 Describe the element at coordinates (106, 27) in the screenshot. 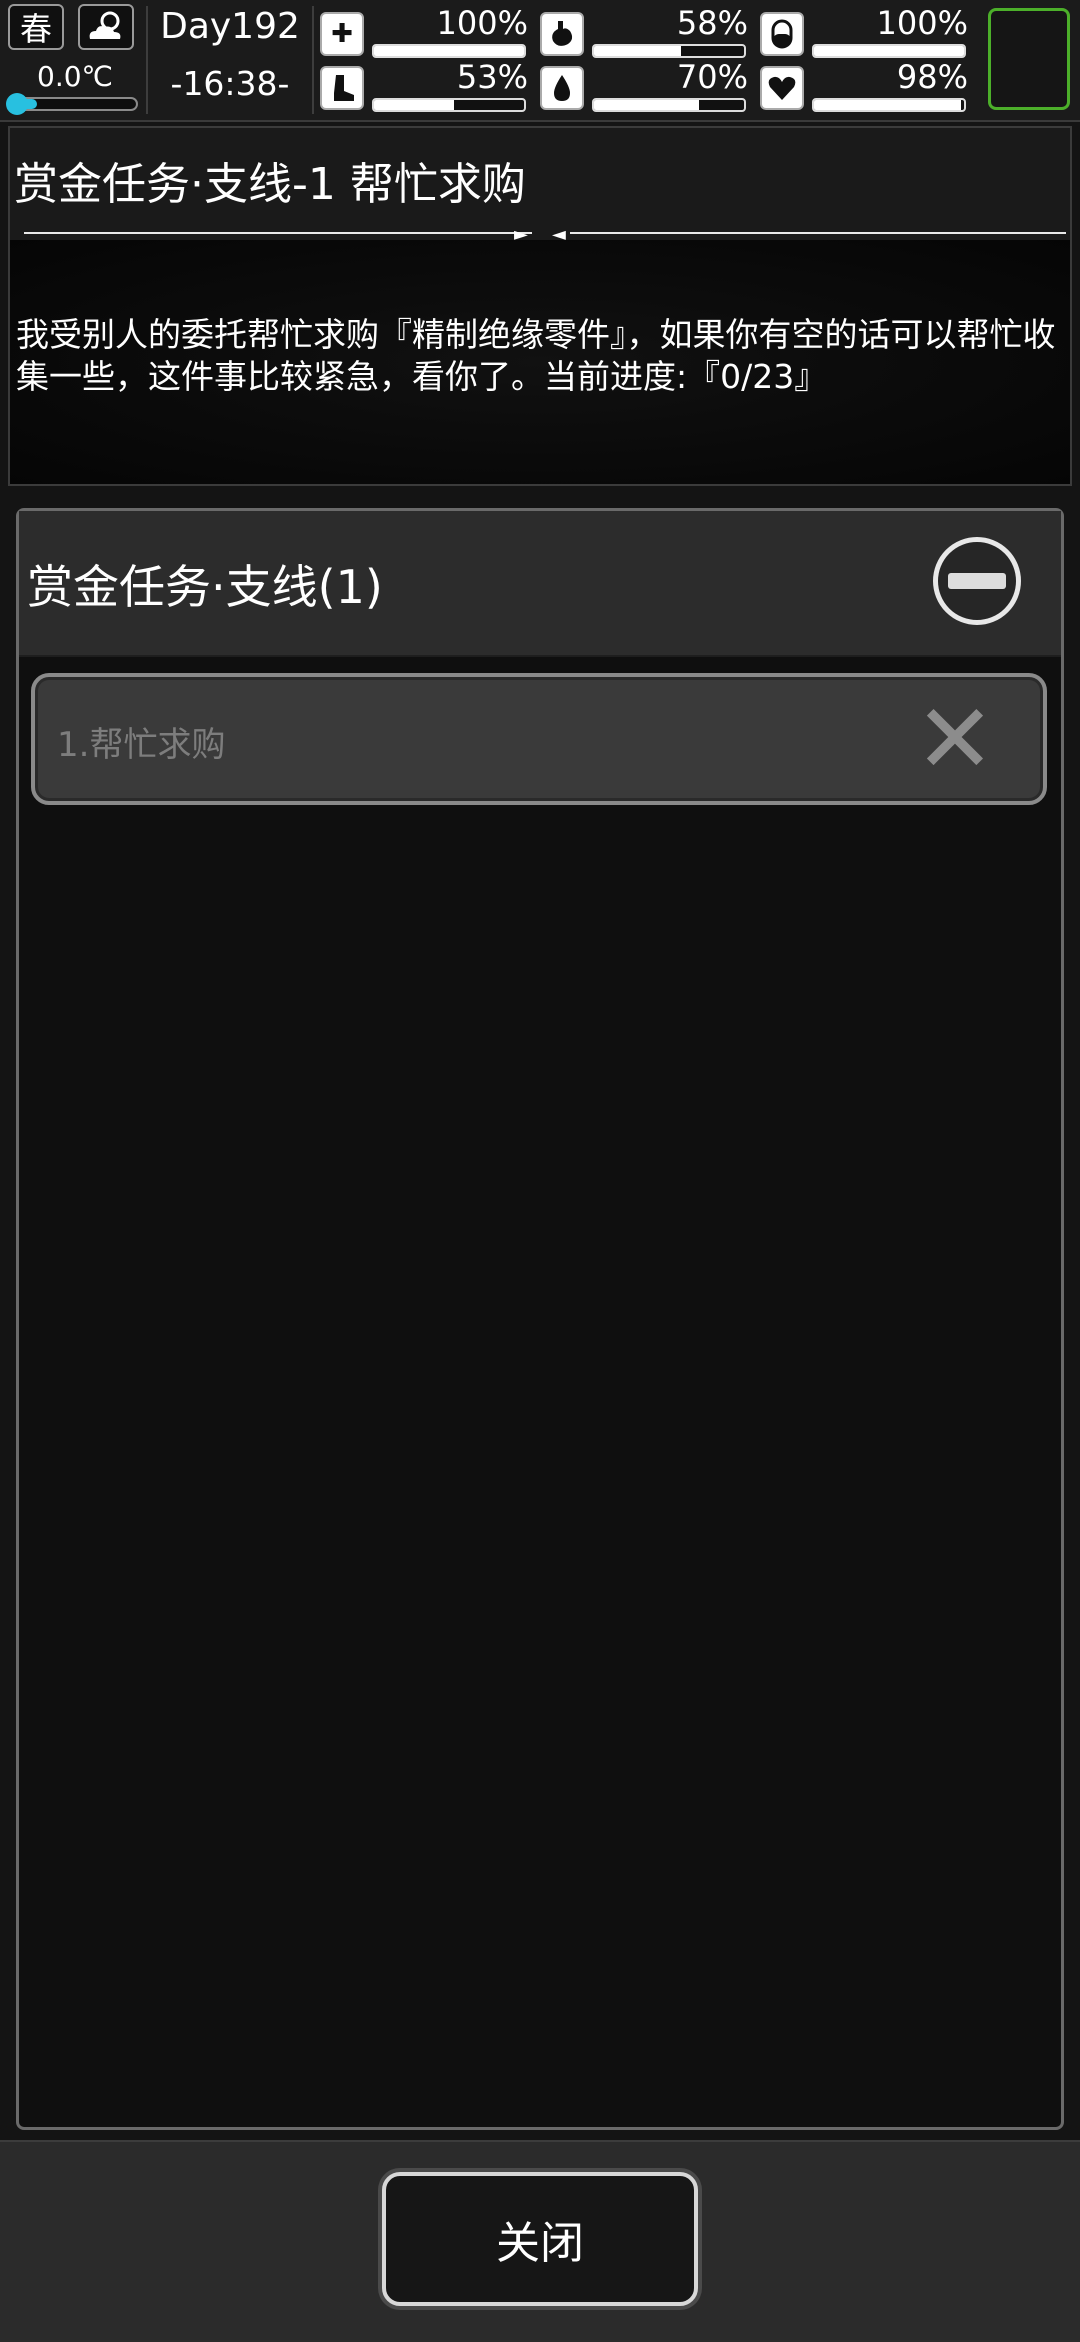

I see `sun-cloud-icon` at that location.